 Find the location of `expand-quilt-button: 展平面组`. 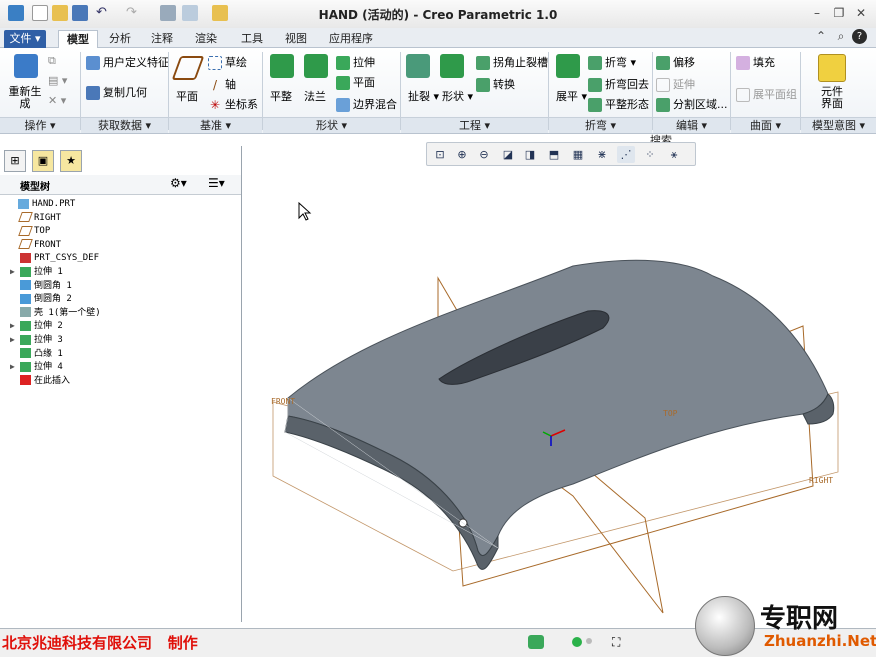

expand-quilt-button: 展平面组 is located at coordinates (766, 94).